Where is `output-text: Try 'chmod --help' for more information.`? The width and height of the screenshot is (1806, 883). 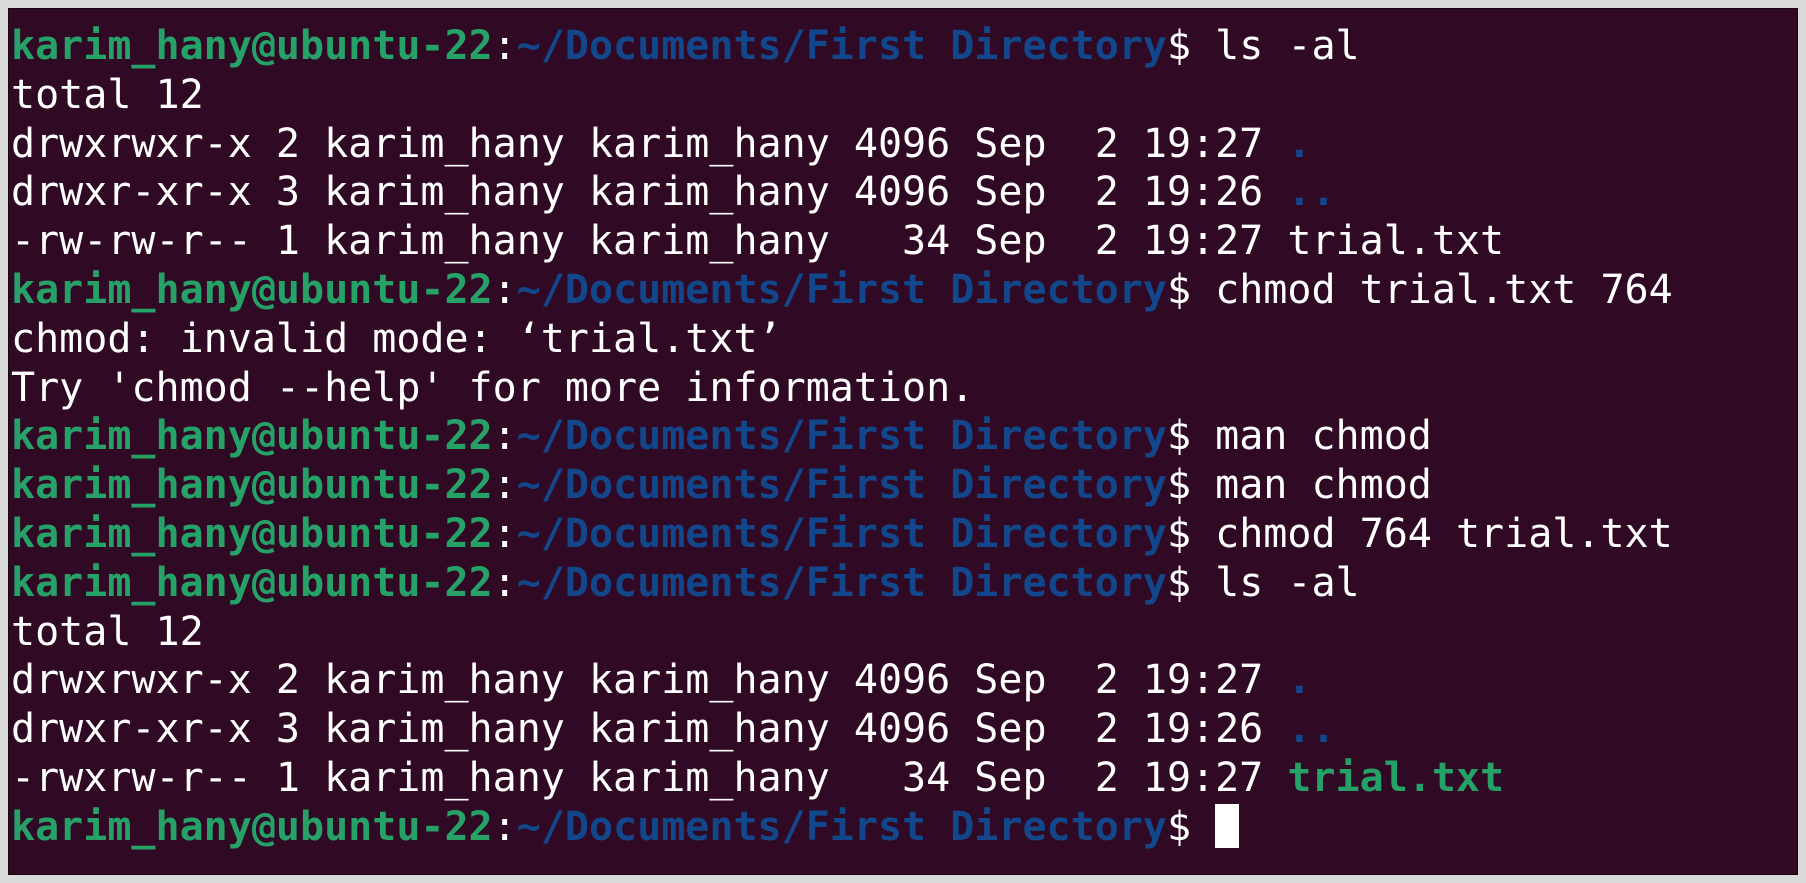
output-text: Try 'chmod --help' for more information. is located at coordinates (493, 387).